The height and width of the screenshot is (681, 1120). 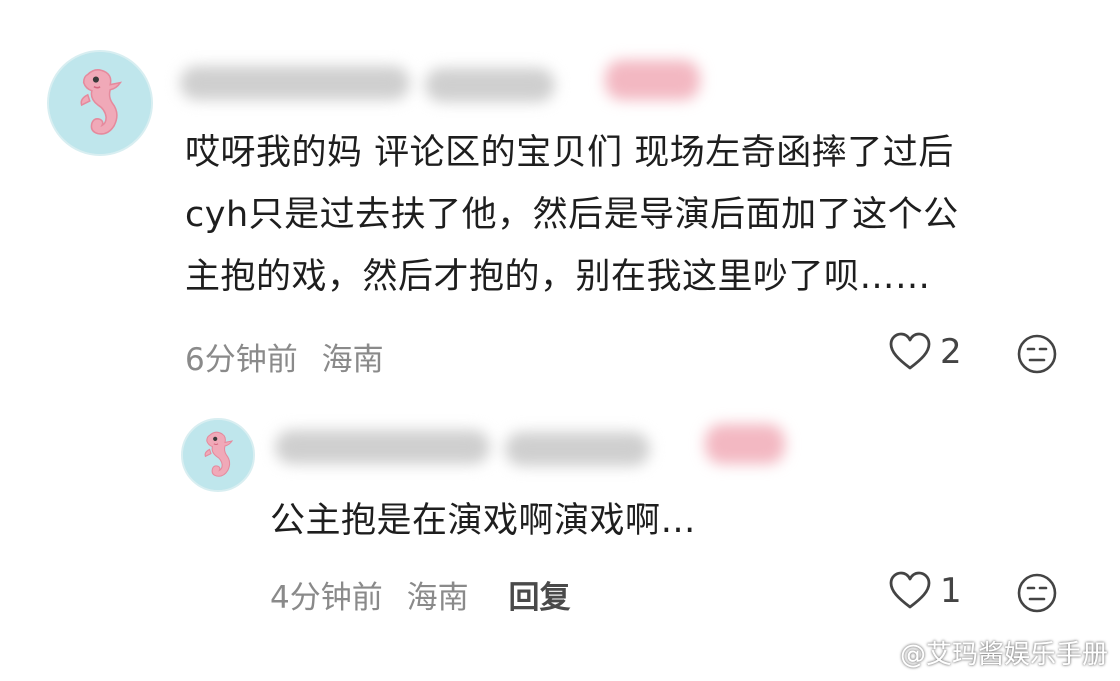 I want to click on watermark-text: @艾玛酱娱乐手册, so click(x=1003, y=655).